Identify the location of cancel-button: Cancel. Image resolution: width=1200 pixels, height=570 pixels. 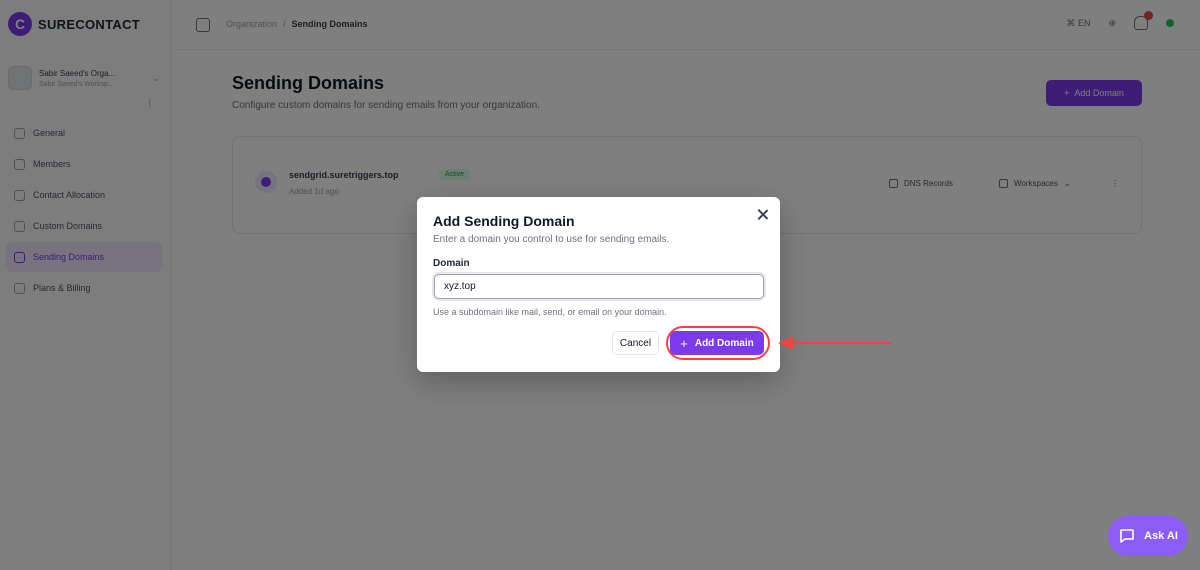
(635, 343).